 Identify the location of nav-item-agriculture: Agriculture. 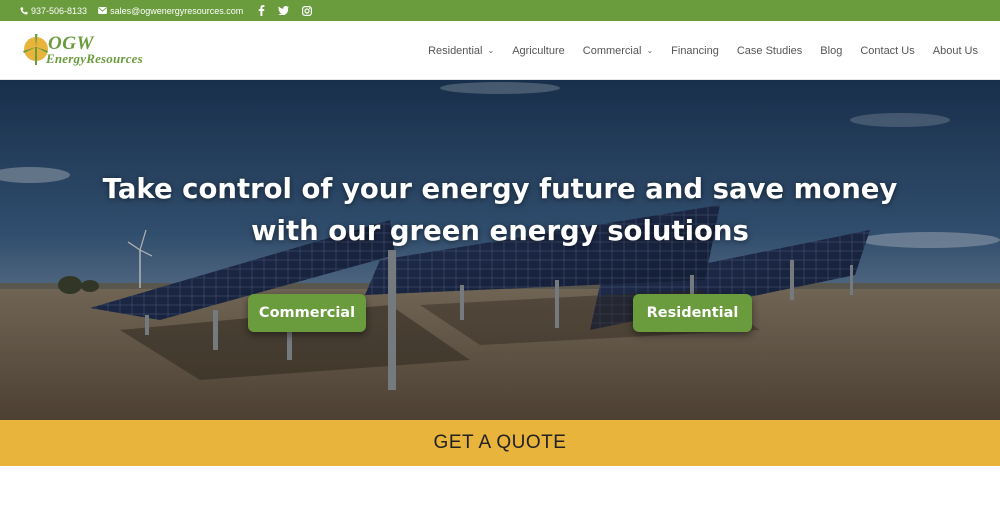
(538, 51).